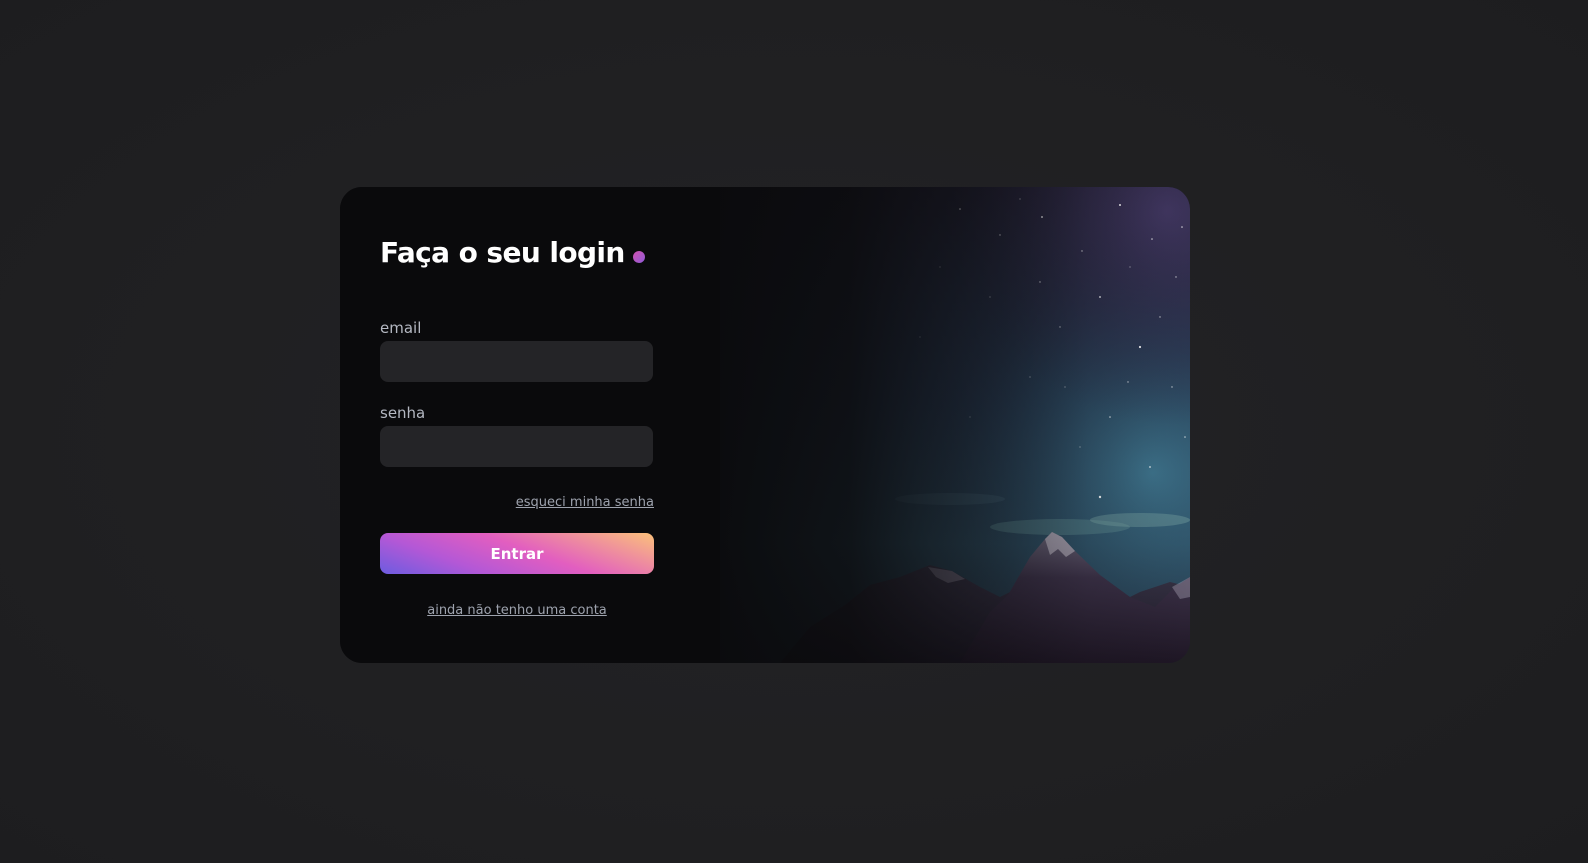 The image size is (1588, 863). Describe the element at coordinates (517, 553) in the screenshot. I see `login-button: Entrar` at that location.